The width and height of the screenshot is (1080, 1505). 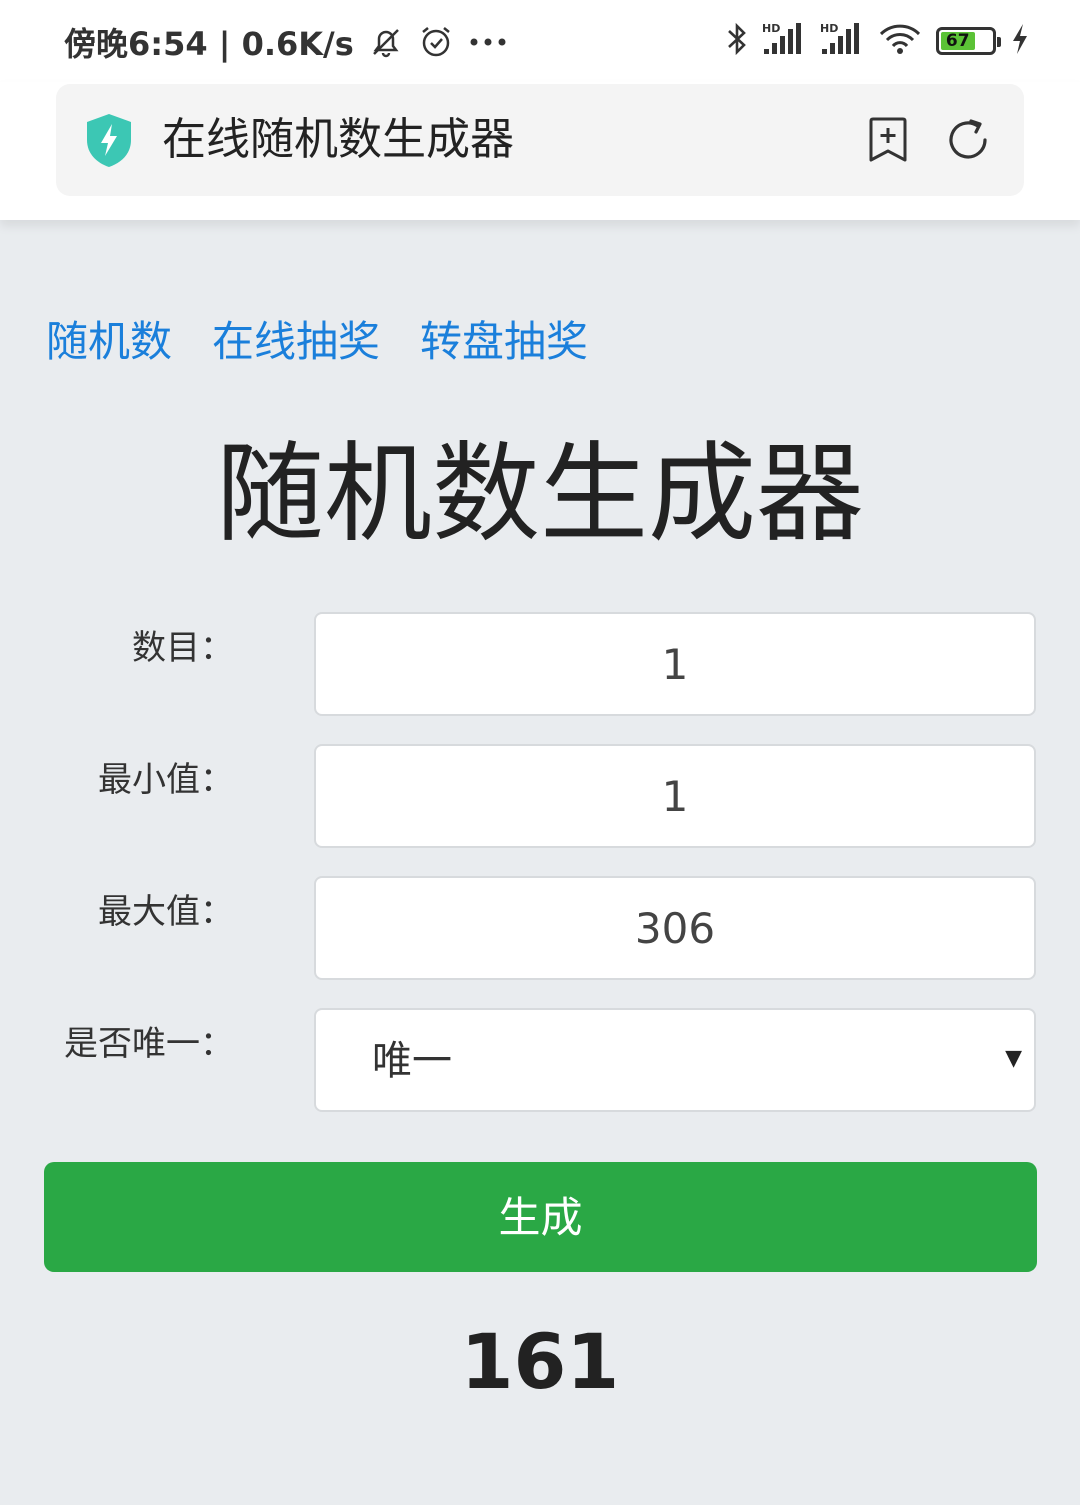 I want to click on bluetooth-icon, so click(x=737, y=41).